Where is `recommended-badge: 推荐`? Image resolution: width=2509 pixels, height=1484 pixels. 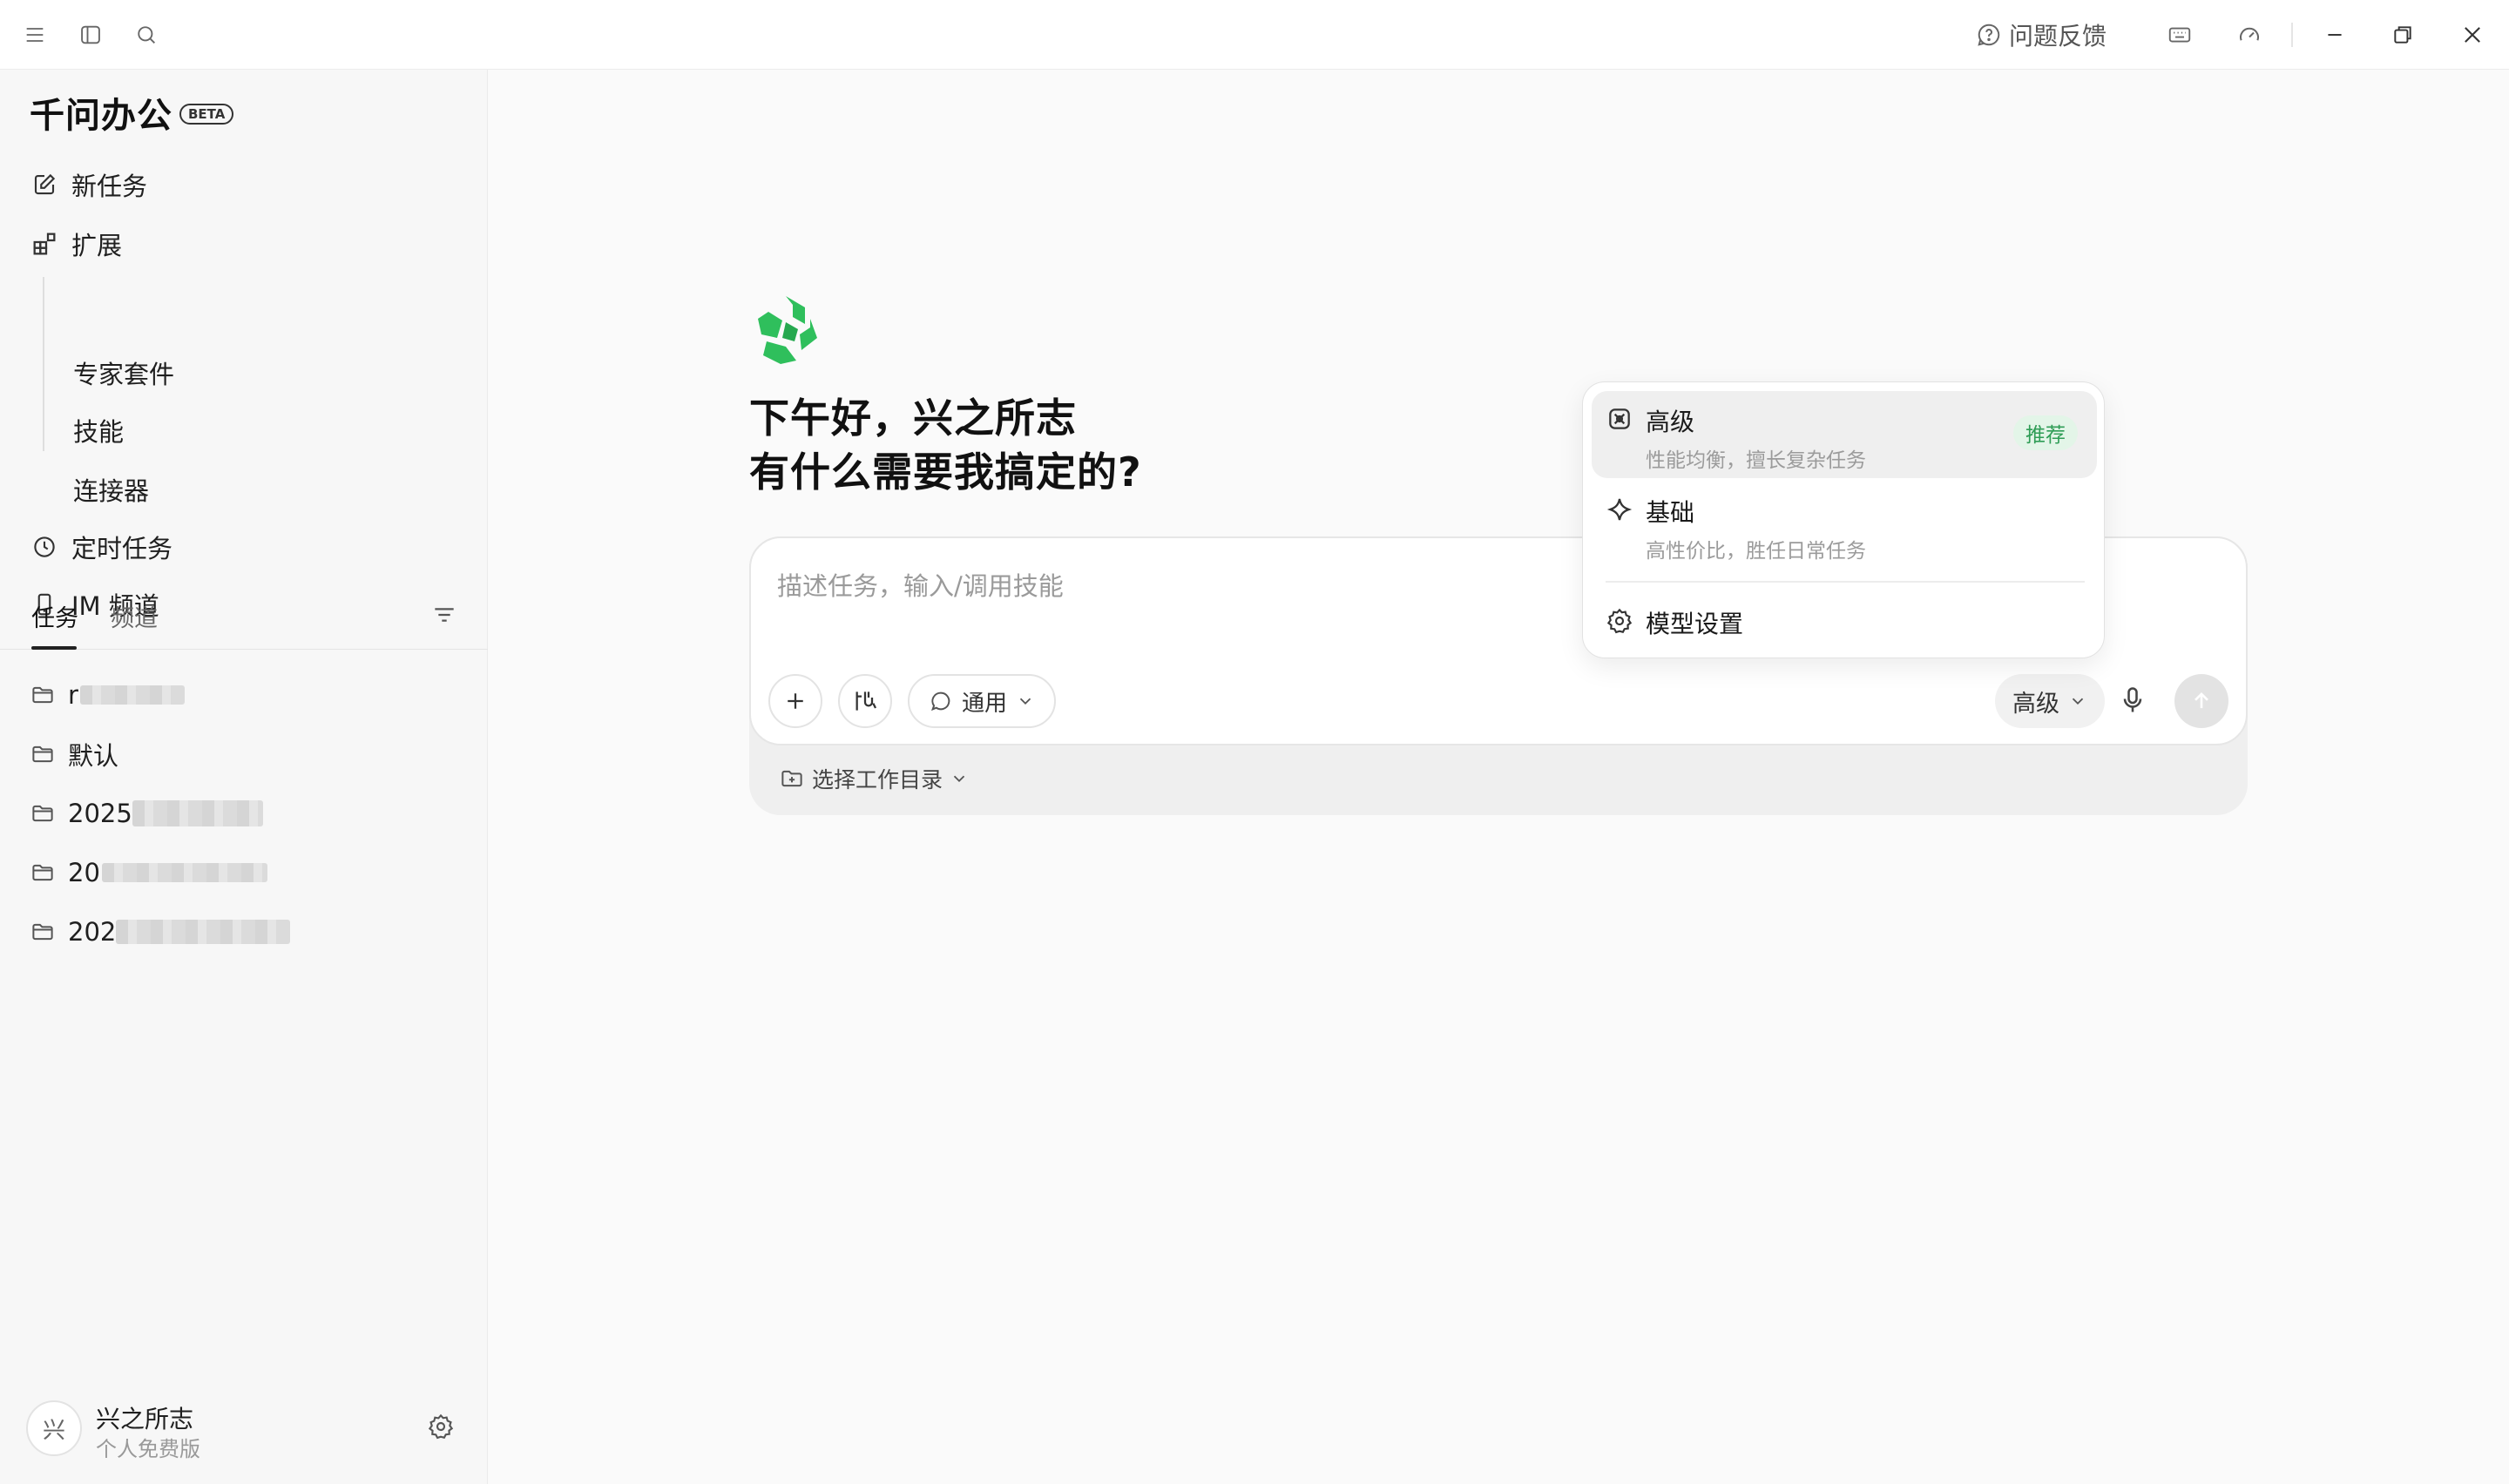
recommended-badge: 推荐 is located at coordinates (2045, 433).